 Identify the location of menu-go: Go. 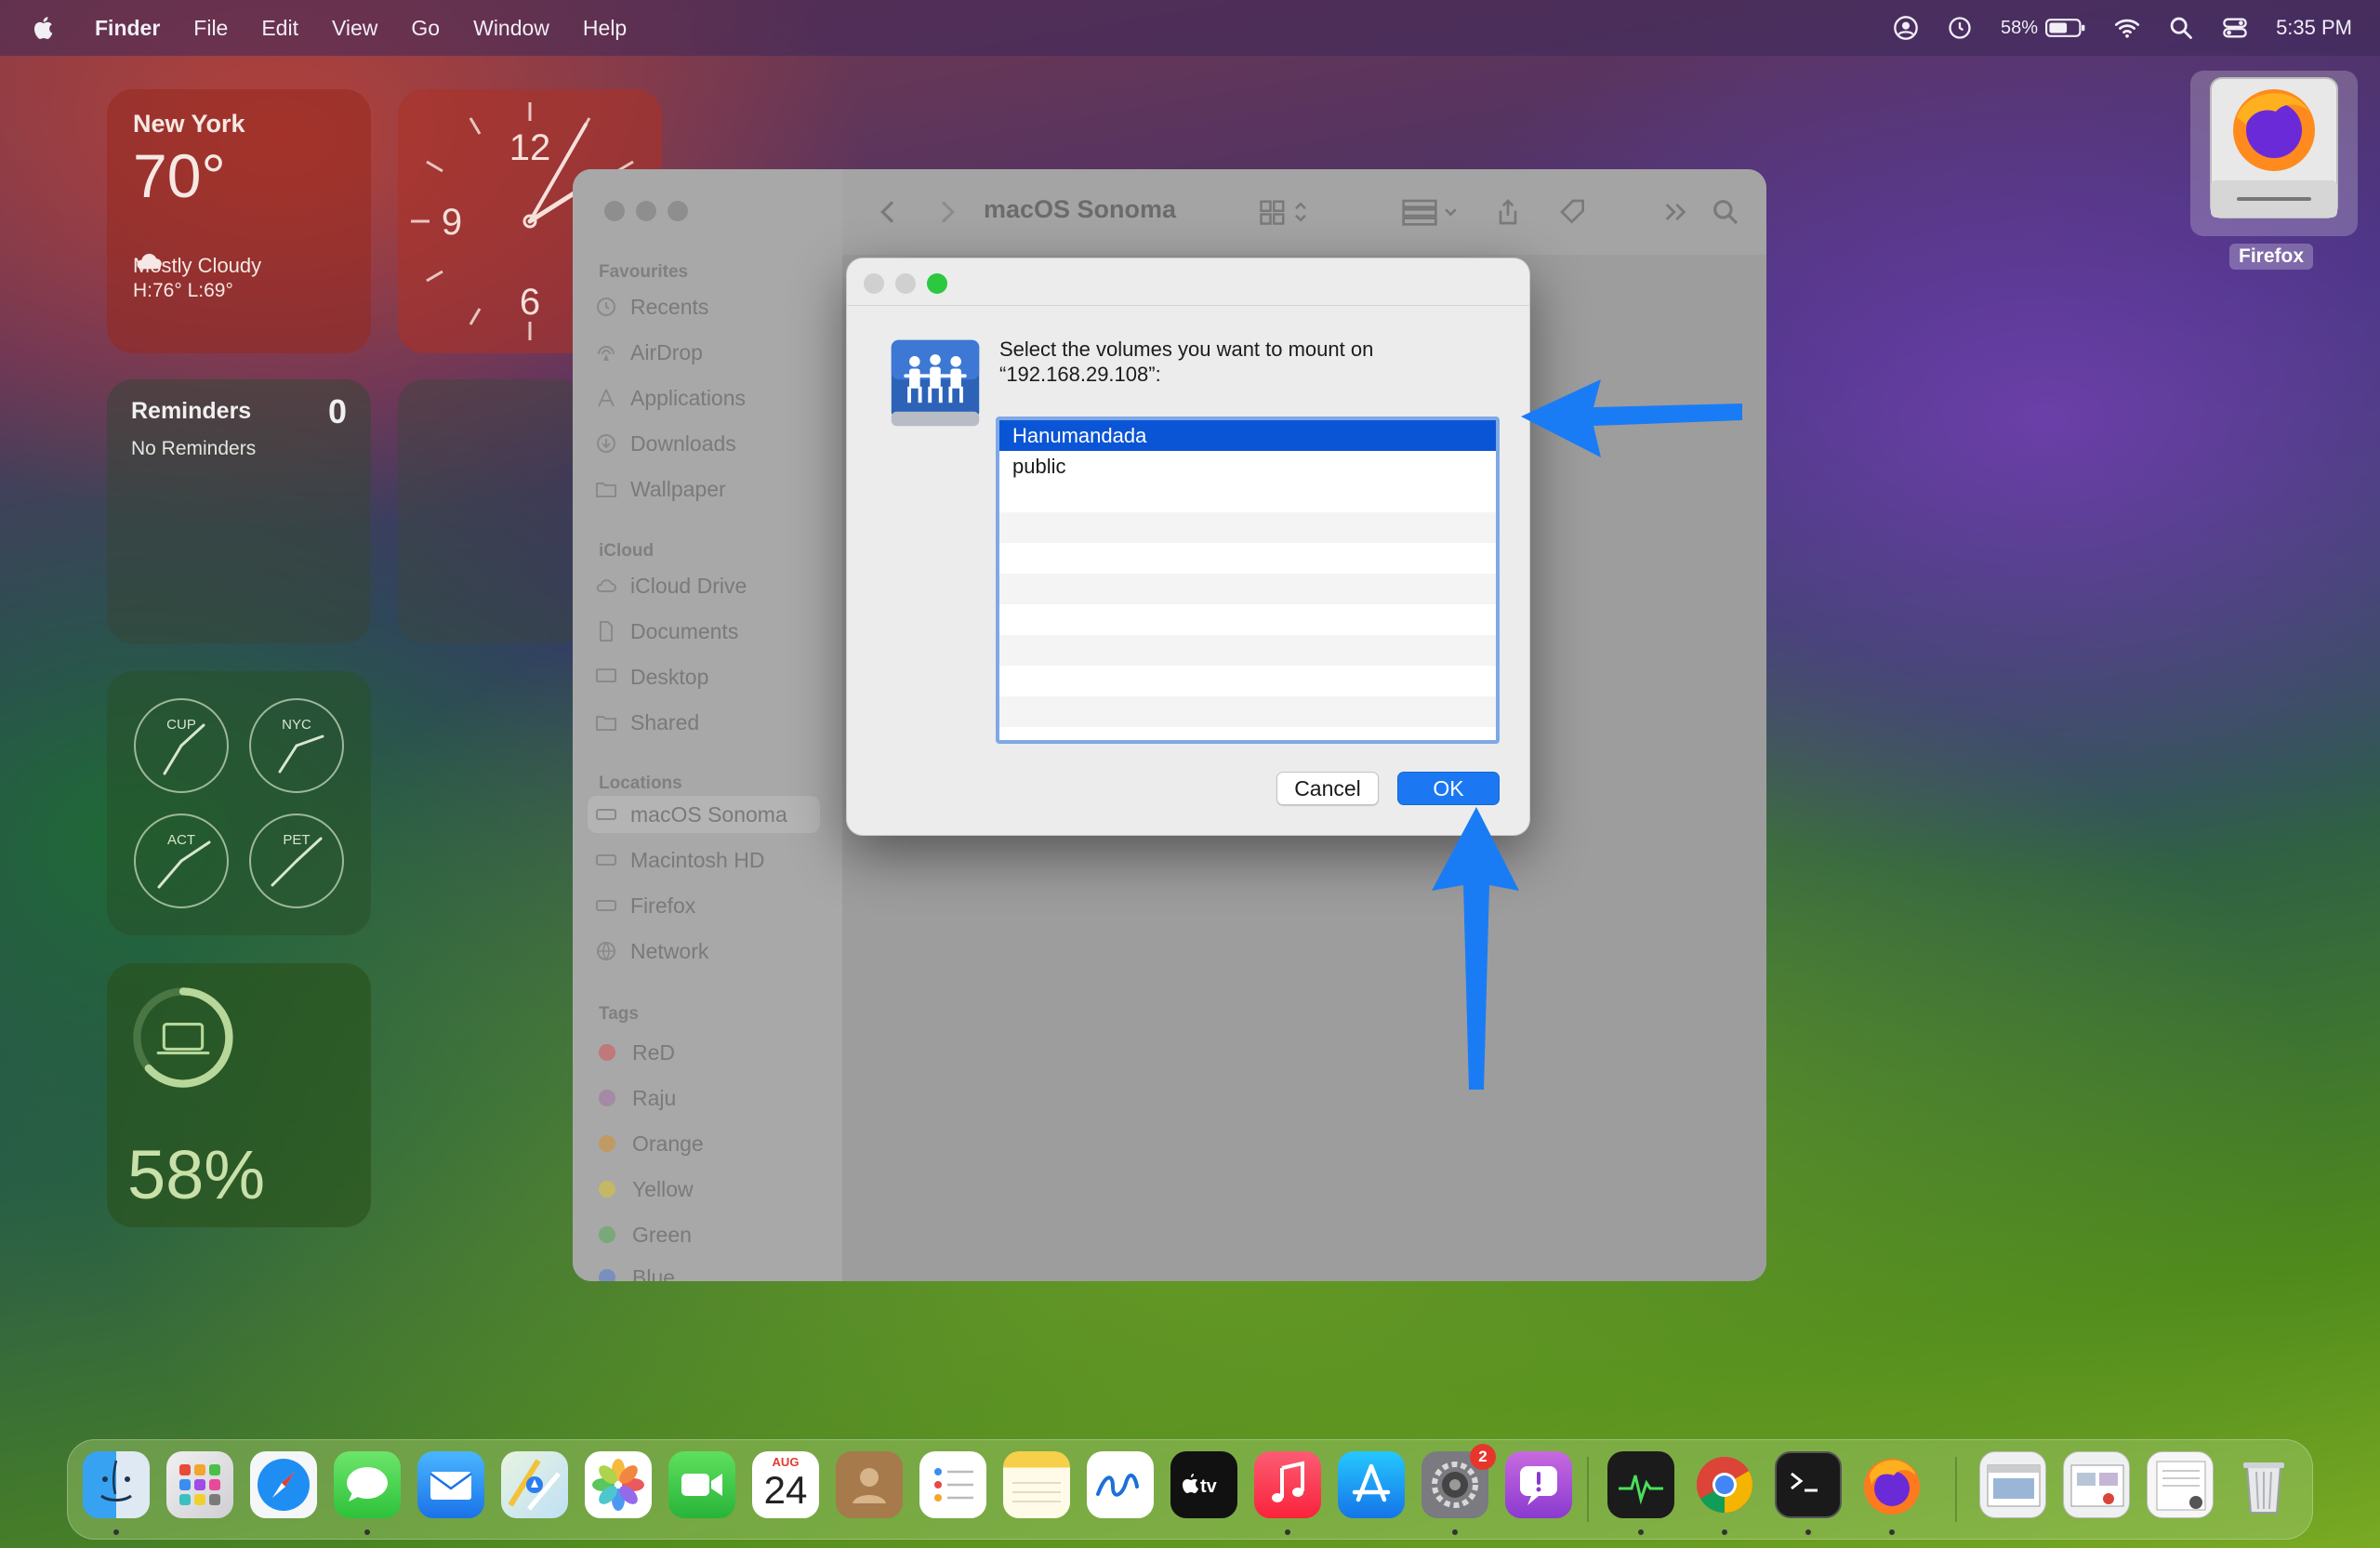
(425, 28).